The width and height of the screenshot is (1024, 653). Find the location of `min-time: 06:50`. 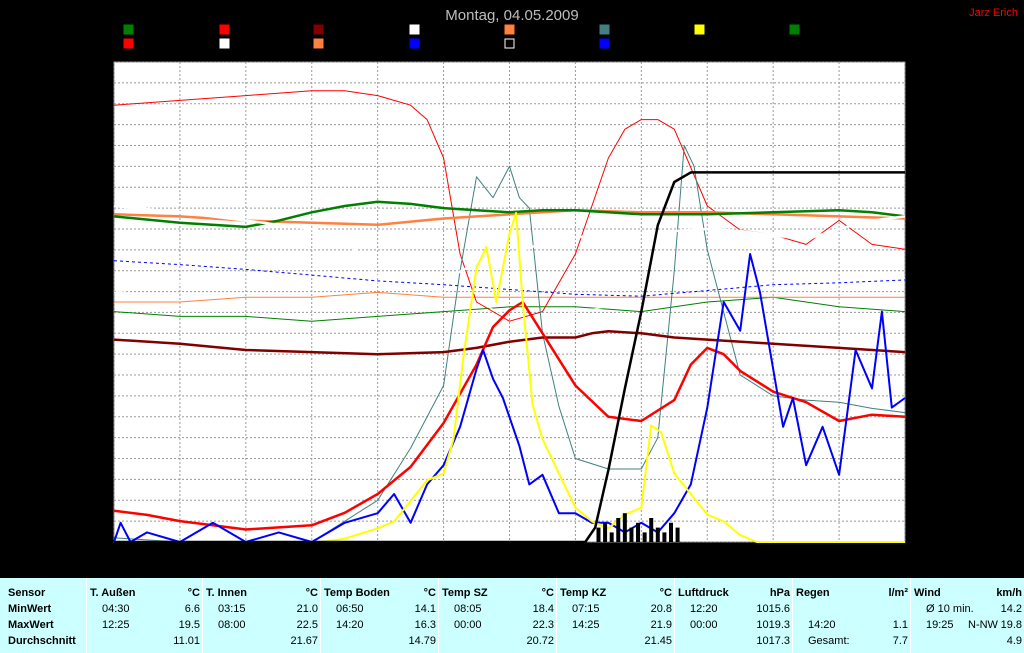

min-time: 06:50 is located at coordinates (350, 609).